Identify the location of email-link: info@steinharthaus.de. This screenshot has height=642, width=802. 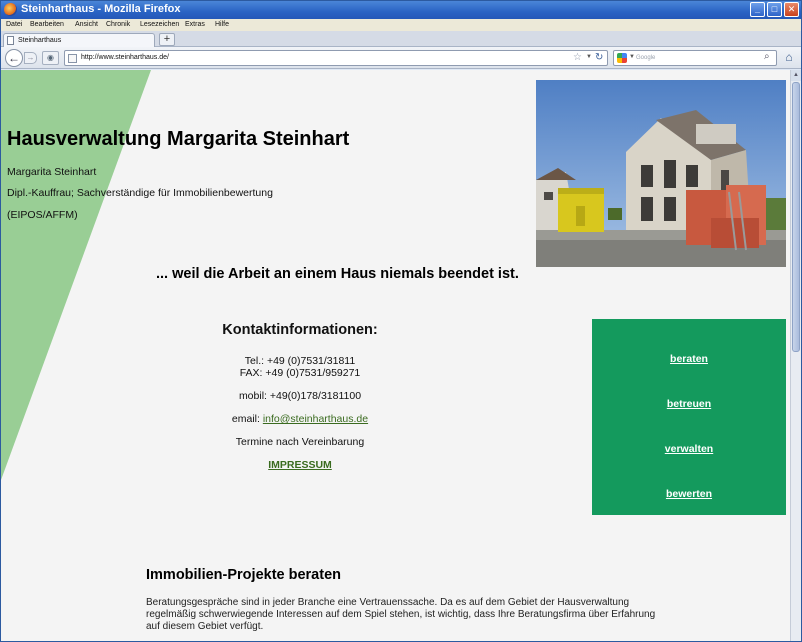
(315, 419).